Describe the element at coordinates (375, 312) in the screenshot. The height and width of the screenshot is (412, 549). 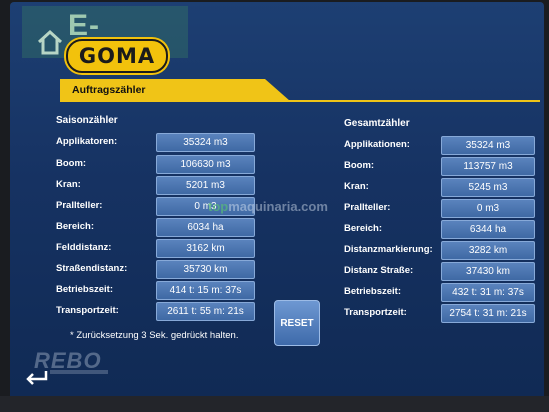
I see `total-label-transportzeit: Transportzeit:` at that location.